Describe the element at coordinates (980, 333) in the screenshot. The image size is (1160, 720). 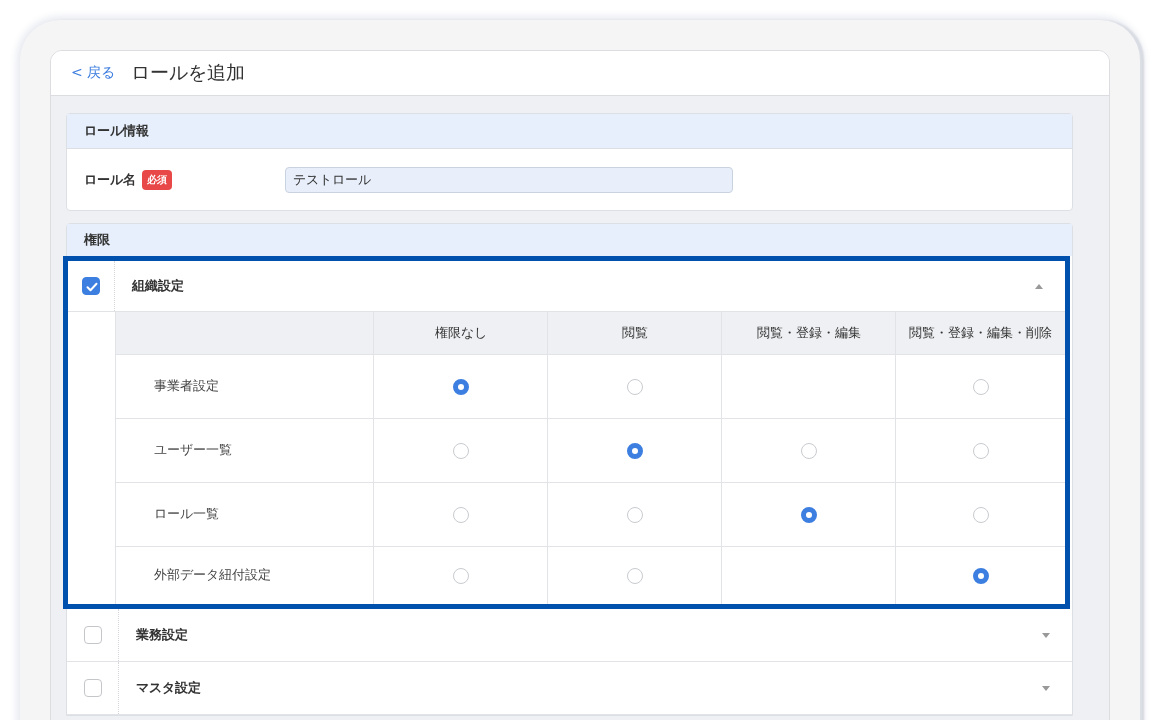
I see `column-header: 閲覧・登録・編集・削除` at that location.